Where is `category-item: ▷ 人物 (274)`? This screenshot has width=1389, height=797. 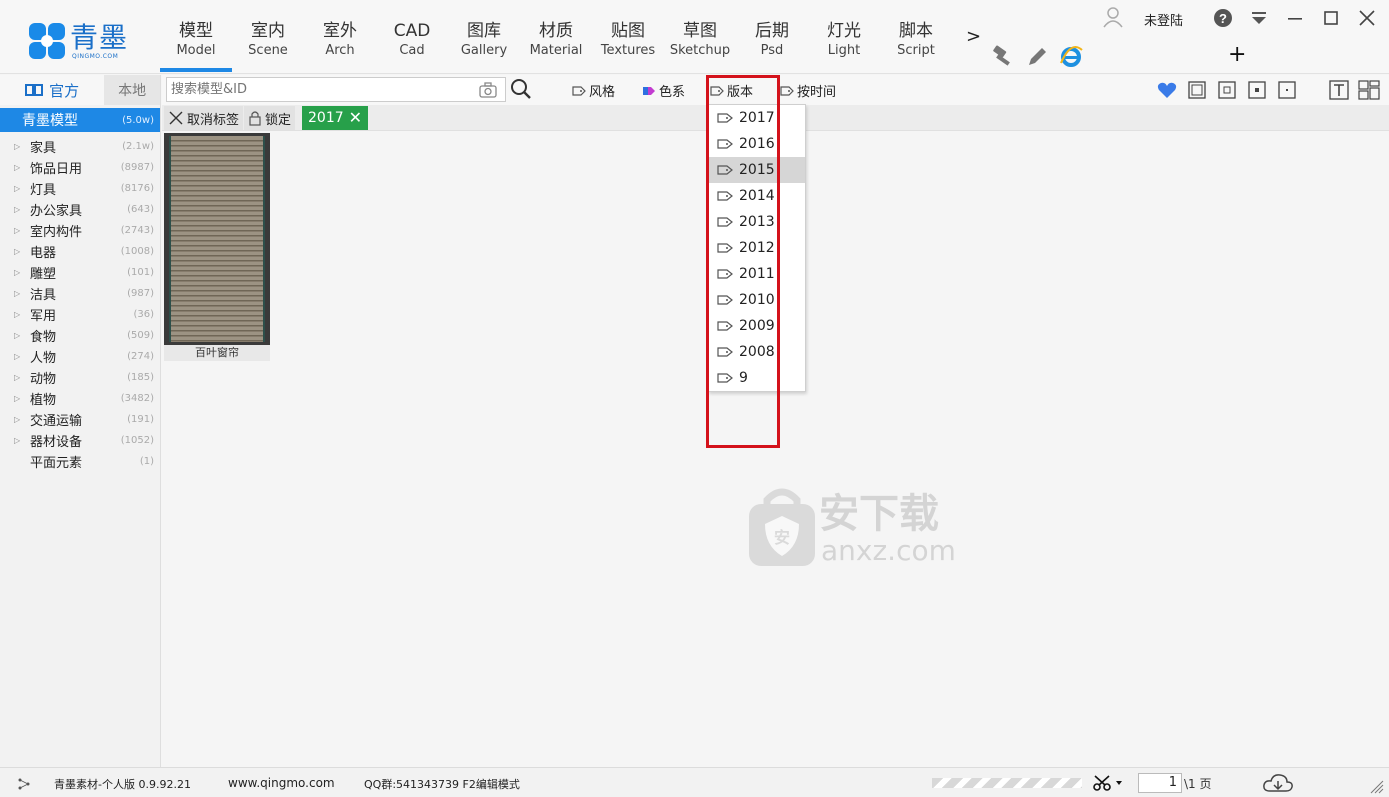 category-item: ▷ 人物 (274) is located at coordinates (80, 356).